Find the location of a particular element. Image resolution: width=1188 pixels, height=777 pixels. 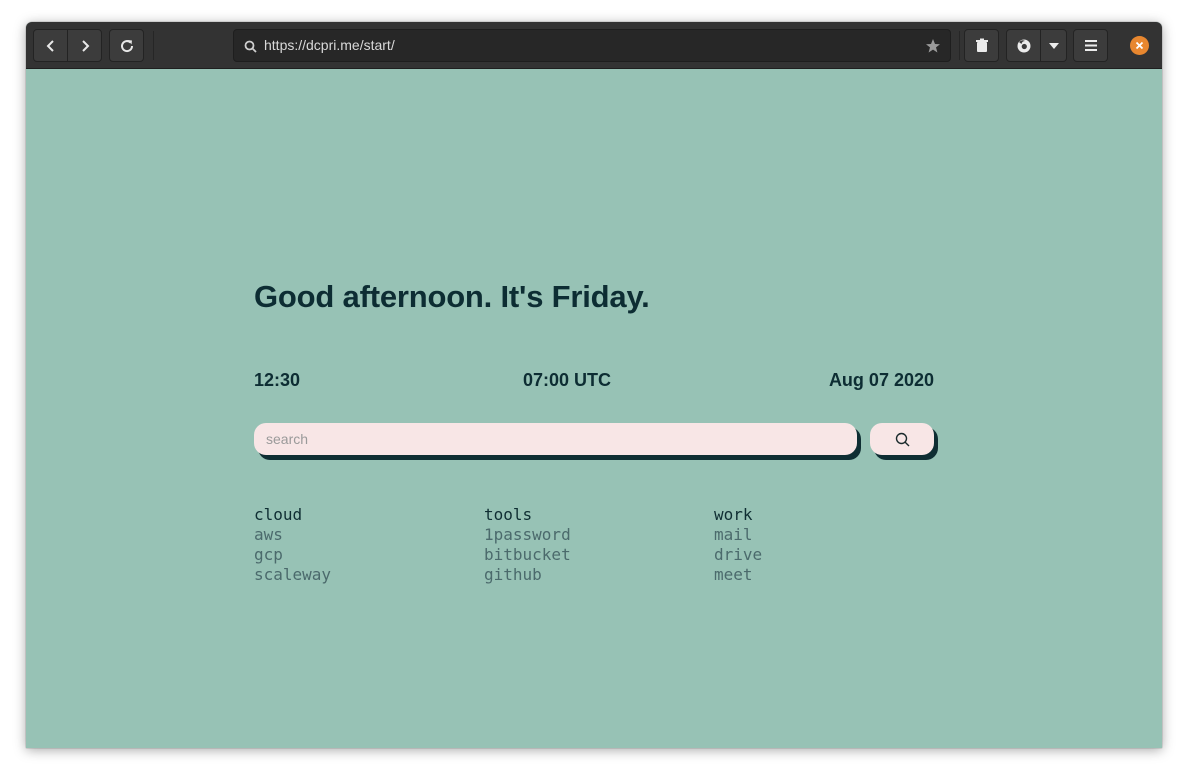

link-group-title: tools is located at coordinates (508, 514).